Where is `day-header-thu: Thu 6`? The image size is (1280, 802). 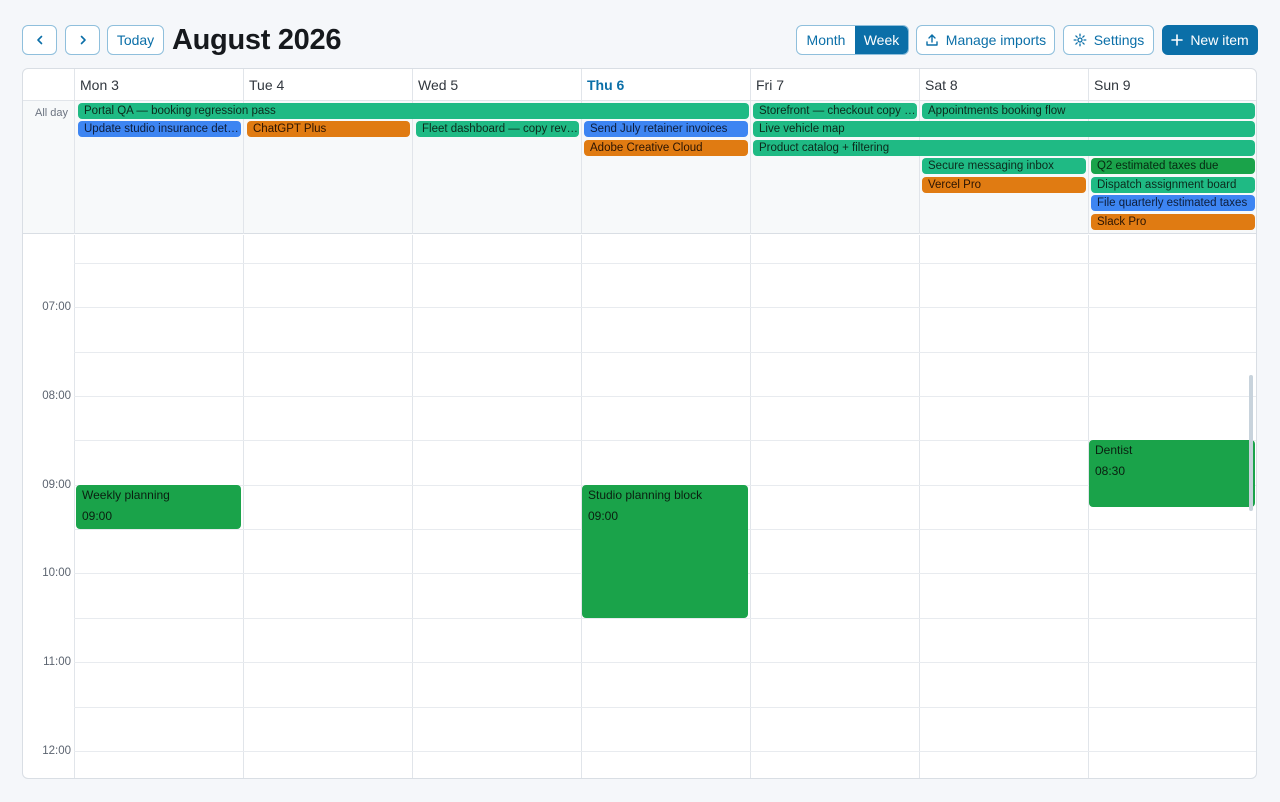 day-header-thu: Thu 6 is located at coordinates (665, 85).